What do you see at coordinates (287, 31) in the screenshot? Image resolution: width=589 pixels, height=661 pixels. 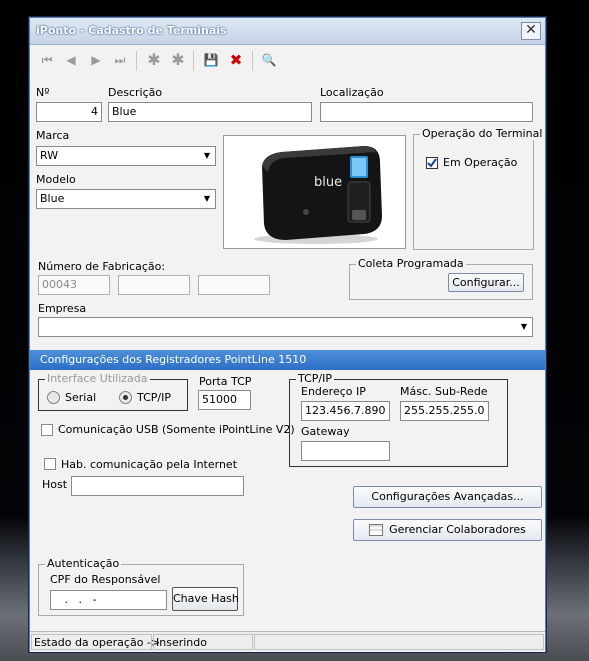 I see `title-bar: iPonto - Cadastro de Terminais ✕` at bounding box center [287, 31].